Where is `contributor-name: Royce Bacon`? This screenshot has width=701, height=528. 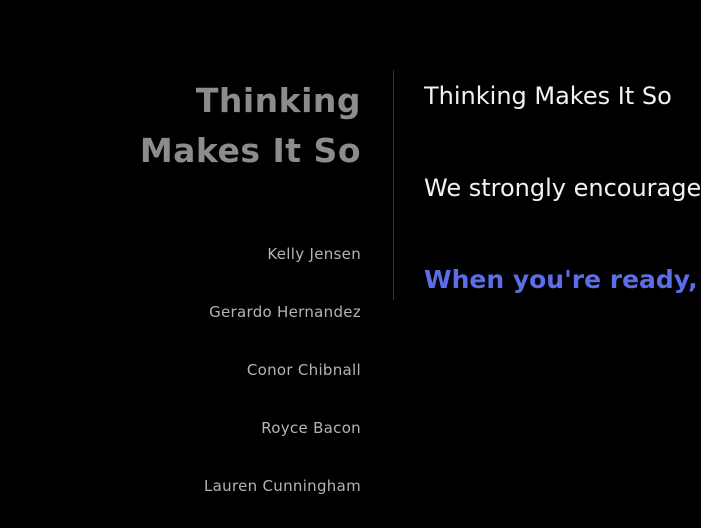 contributor-name: Royce Bacon is located at coordinates (311, 428).